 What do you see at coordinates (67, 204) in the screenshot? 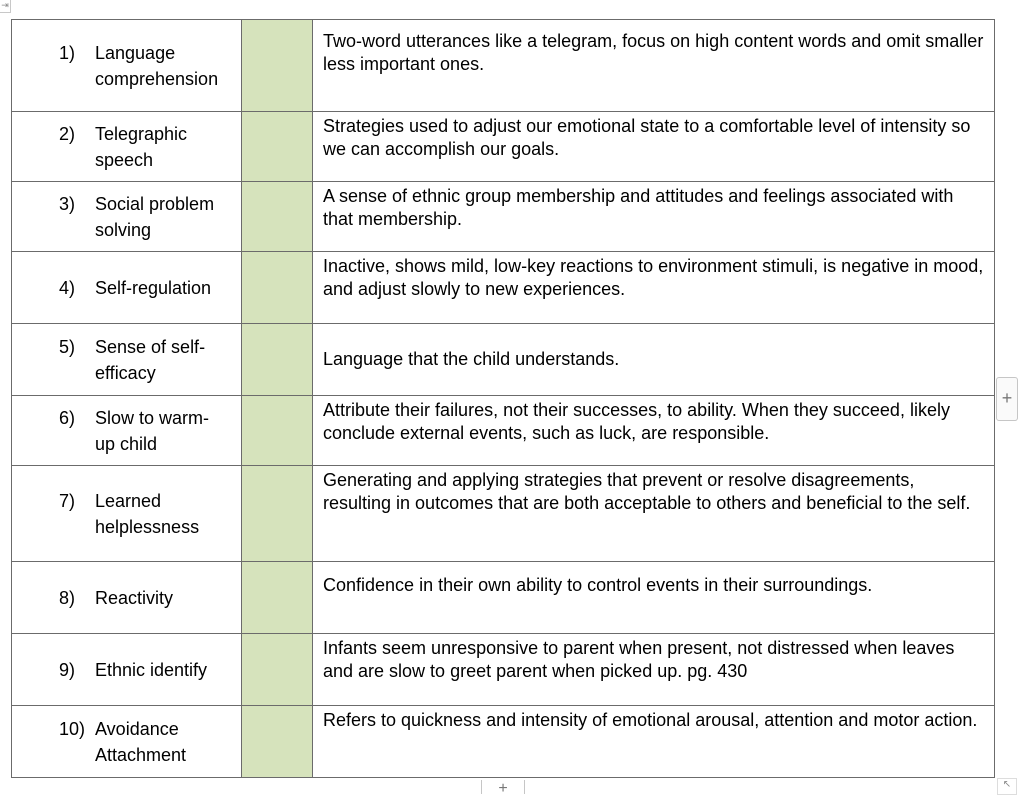
I see `item-number: 3)` at bounding box center [67, 204].